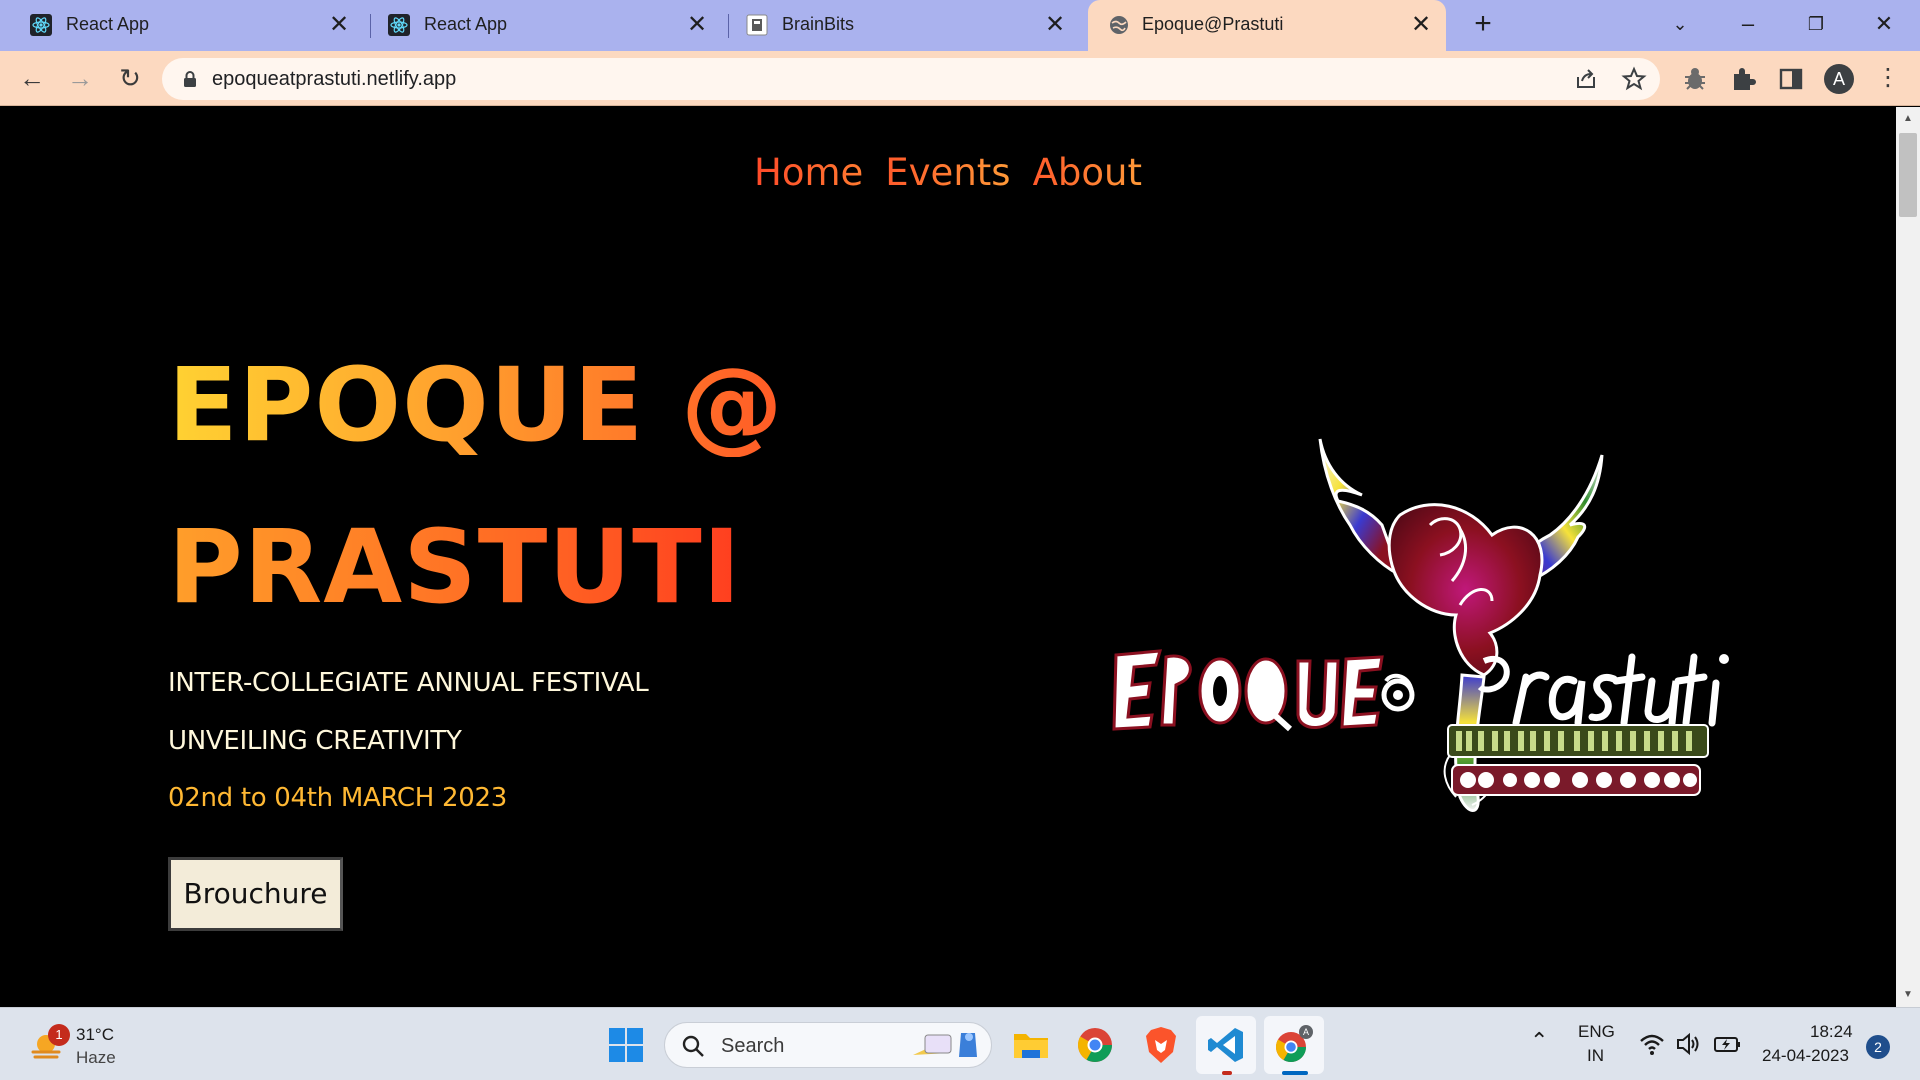  Describe the element at coordinates (945, 1045) in the screenshot. I see `search-highlight-icon` at that location.